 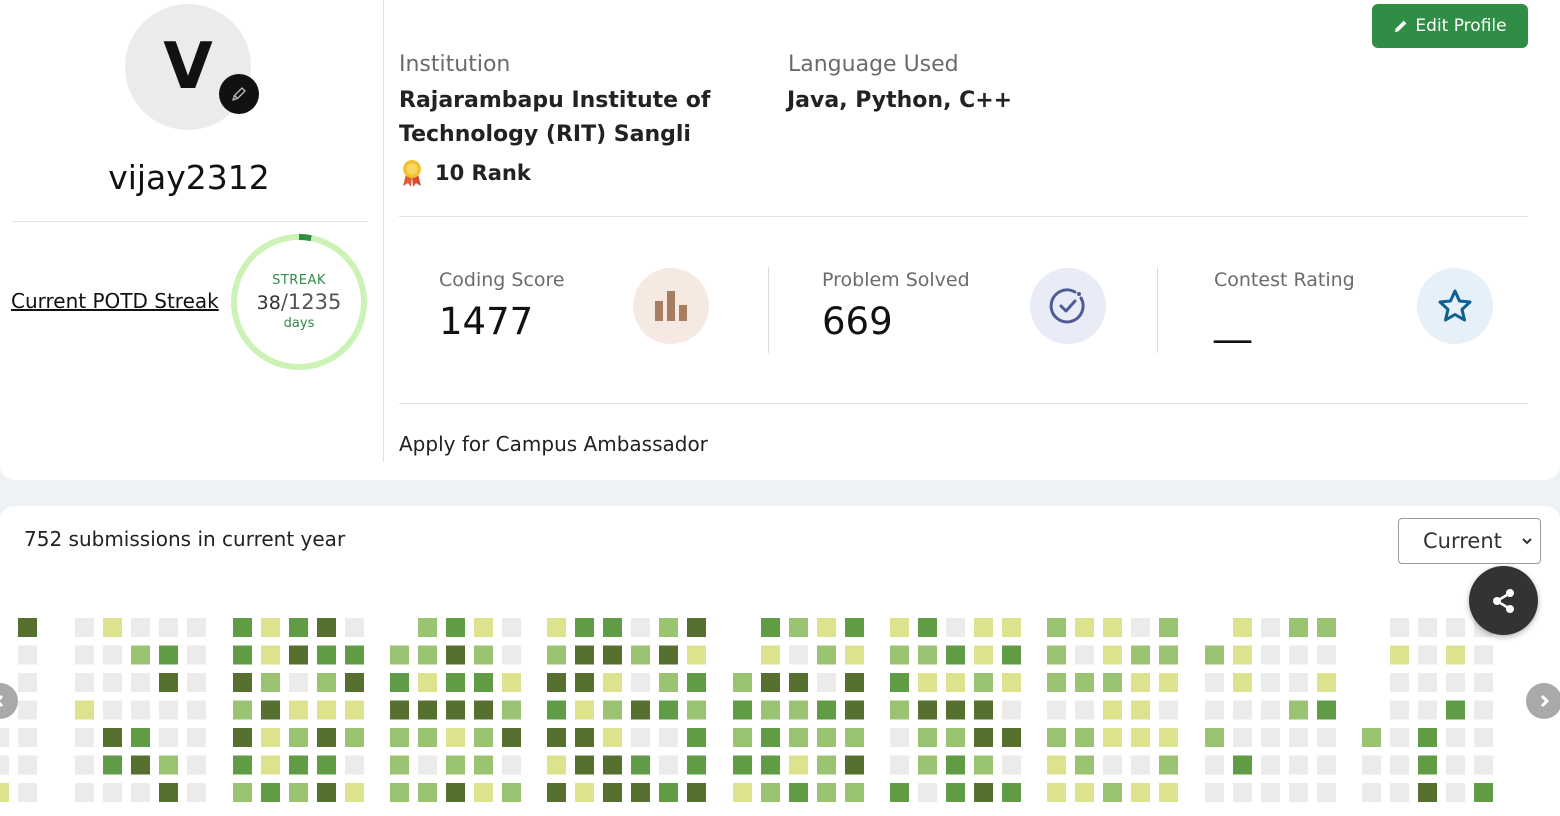 I want to click on edit-profile-button: Edit Profile, so click(x=1450, y=26).